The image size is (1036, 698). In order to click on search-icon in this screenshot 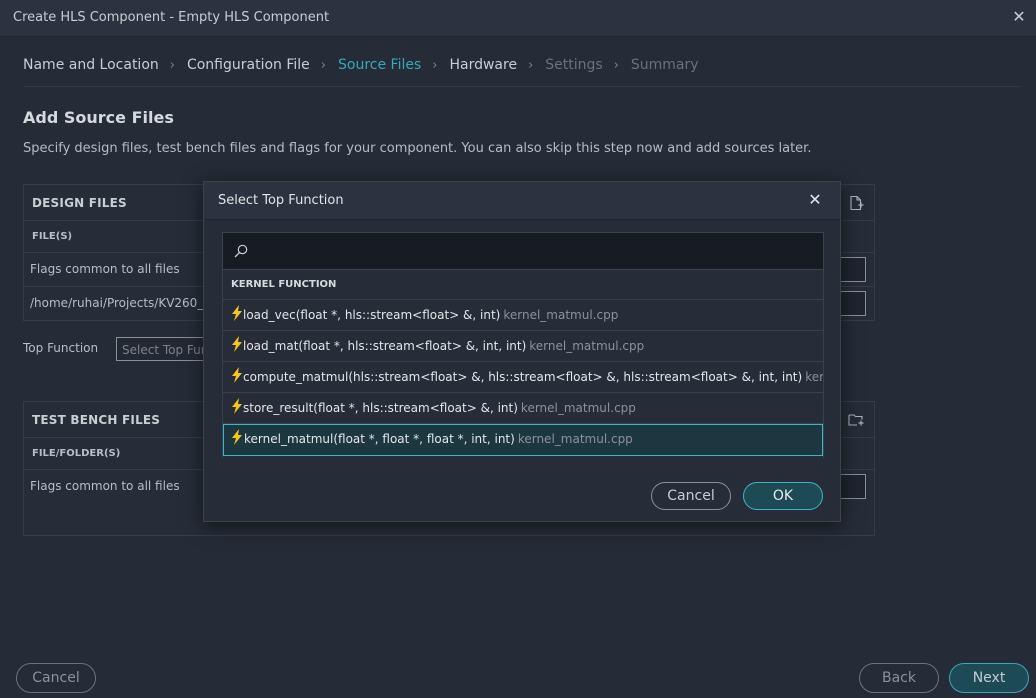, I will do `click(241, 251)`.